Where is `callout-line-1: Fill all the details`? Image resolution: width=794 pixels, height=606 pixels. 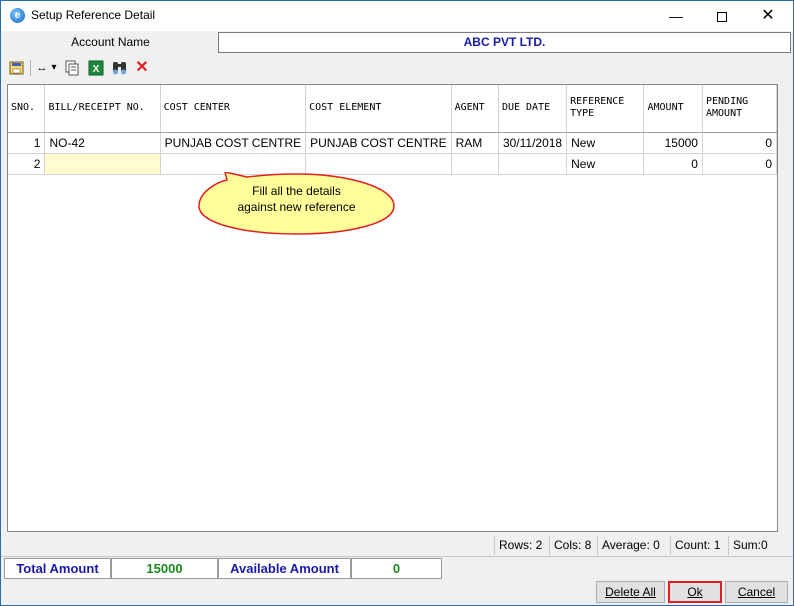 callout-line-1: Fill all the details is located at coordinates (296, 191).